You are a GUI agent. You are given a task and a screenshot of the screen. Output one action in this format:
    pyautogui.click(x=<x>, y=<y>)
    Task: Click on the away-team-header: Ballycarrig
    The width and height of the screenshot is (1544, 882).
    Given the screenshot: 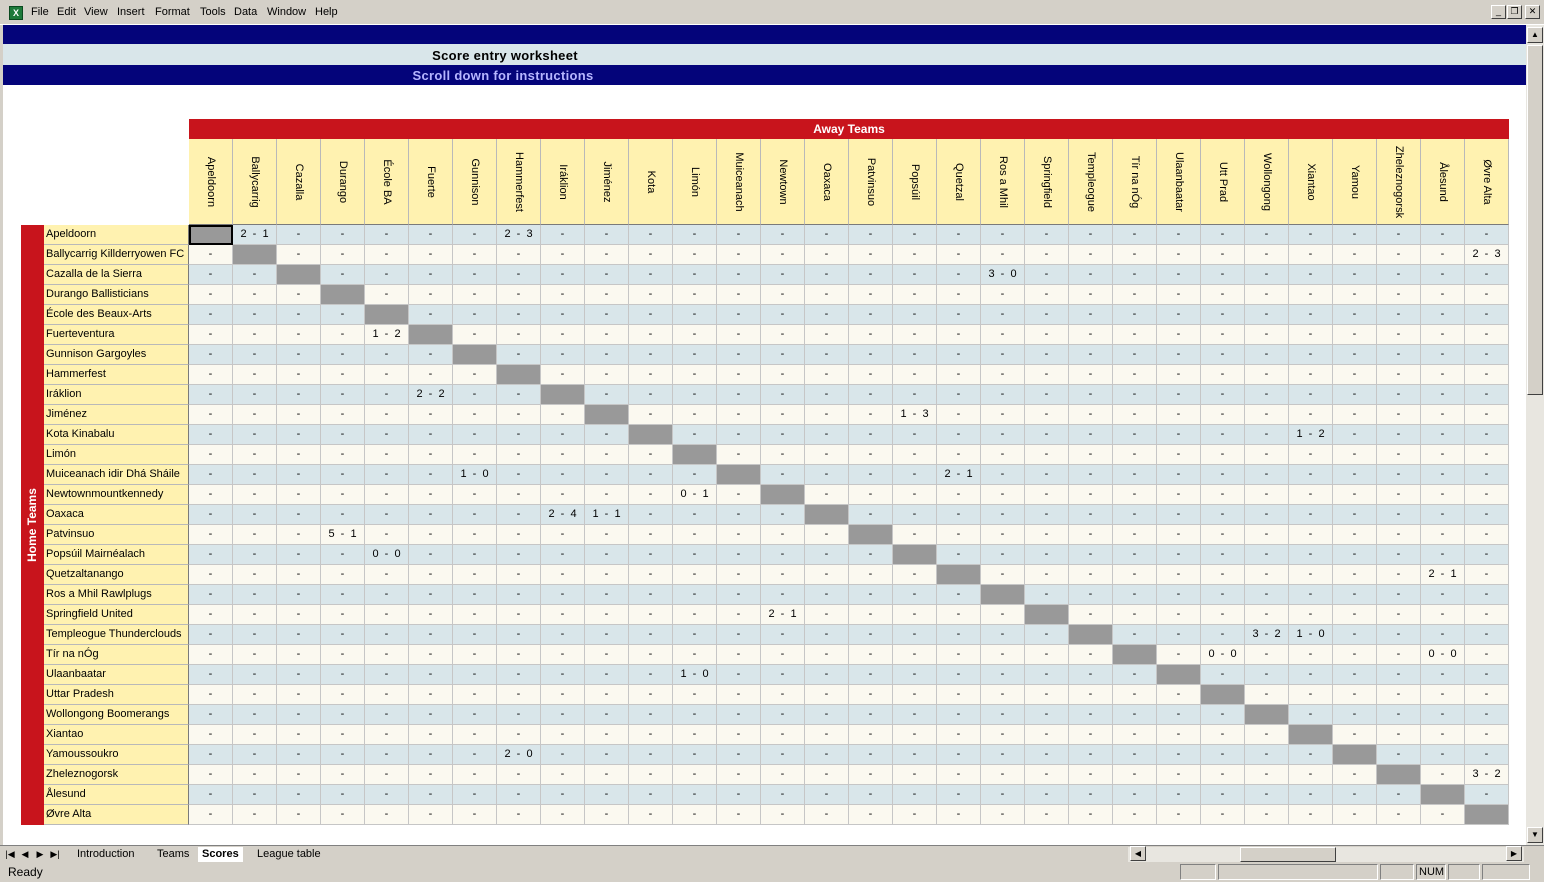 What is the action you would take?
    pyautogui.click(x=255, y=182)
    